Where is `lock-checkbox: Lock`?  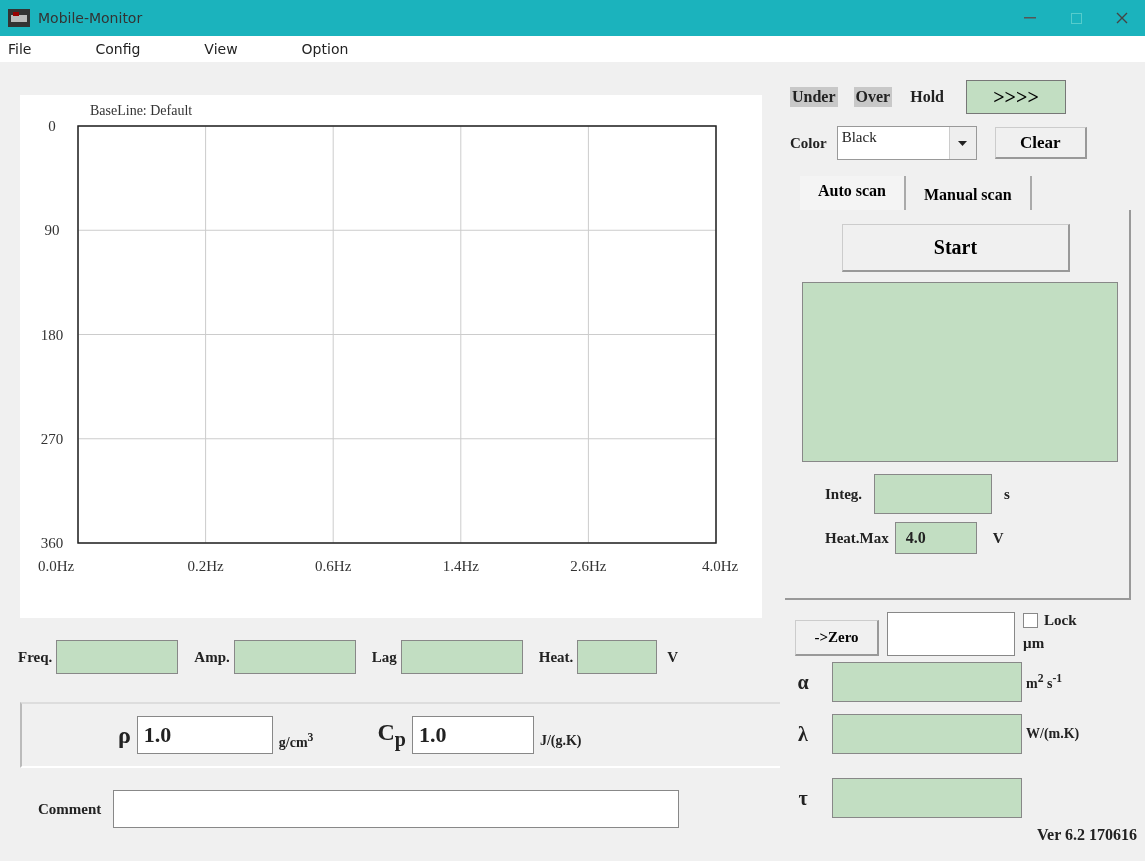
lock-checkbox: Lock is located at coordinates (1050, 620).